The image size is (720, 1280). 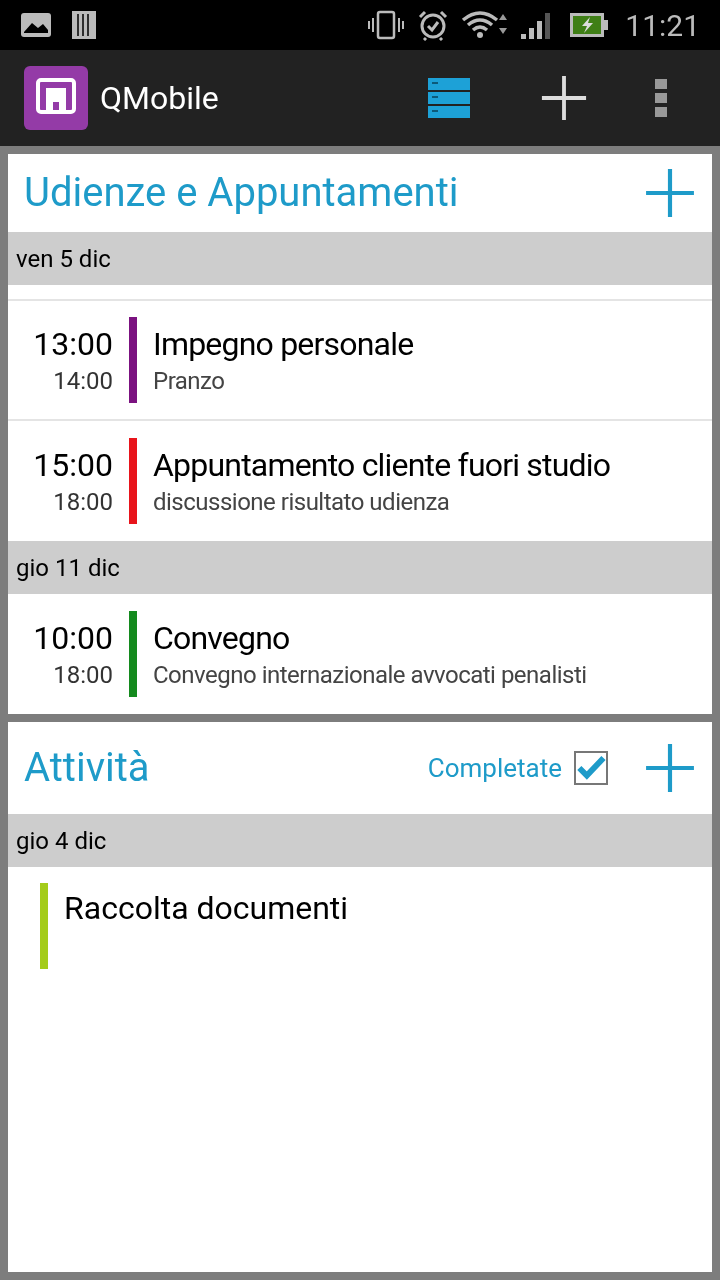 I want to click on app-title: QMobile, so click(x=159, y=98).